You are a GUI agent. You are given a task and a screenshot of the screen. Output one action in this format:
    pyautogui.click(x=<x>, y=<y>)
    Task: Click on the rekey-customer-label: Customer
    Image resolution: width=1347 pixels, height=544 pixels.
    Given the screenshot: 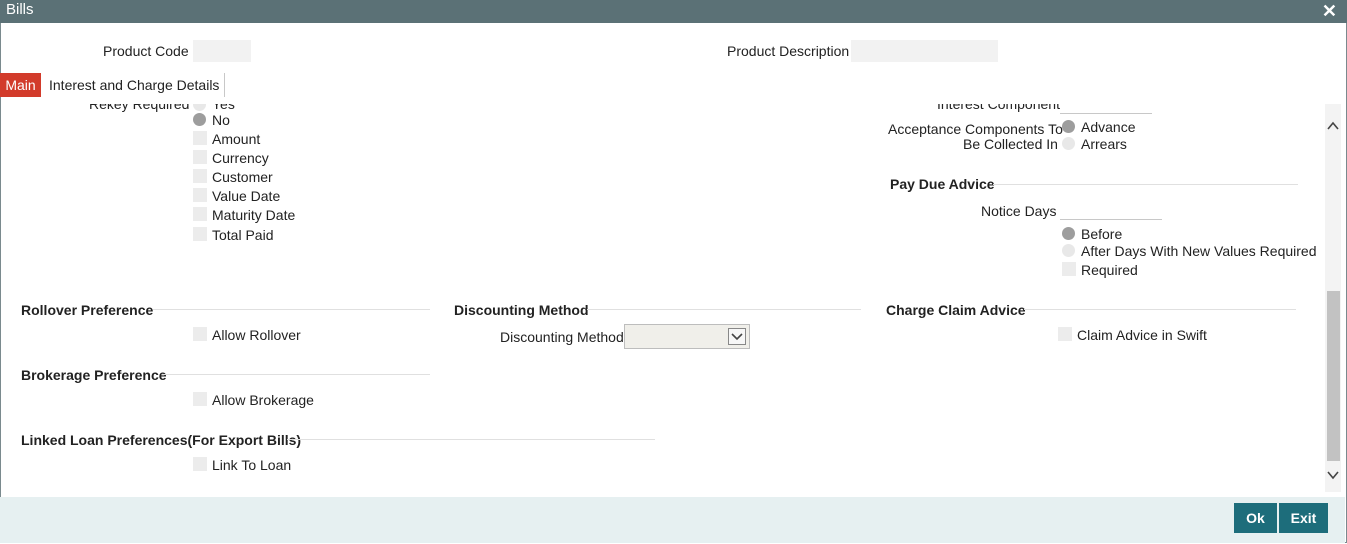 What is the action you would take?
    pyautogui.click(x=242, y=177)
    